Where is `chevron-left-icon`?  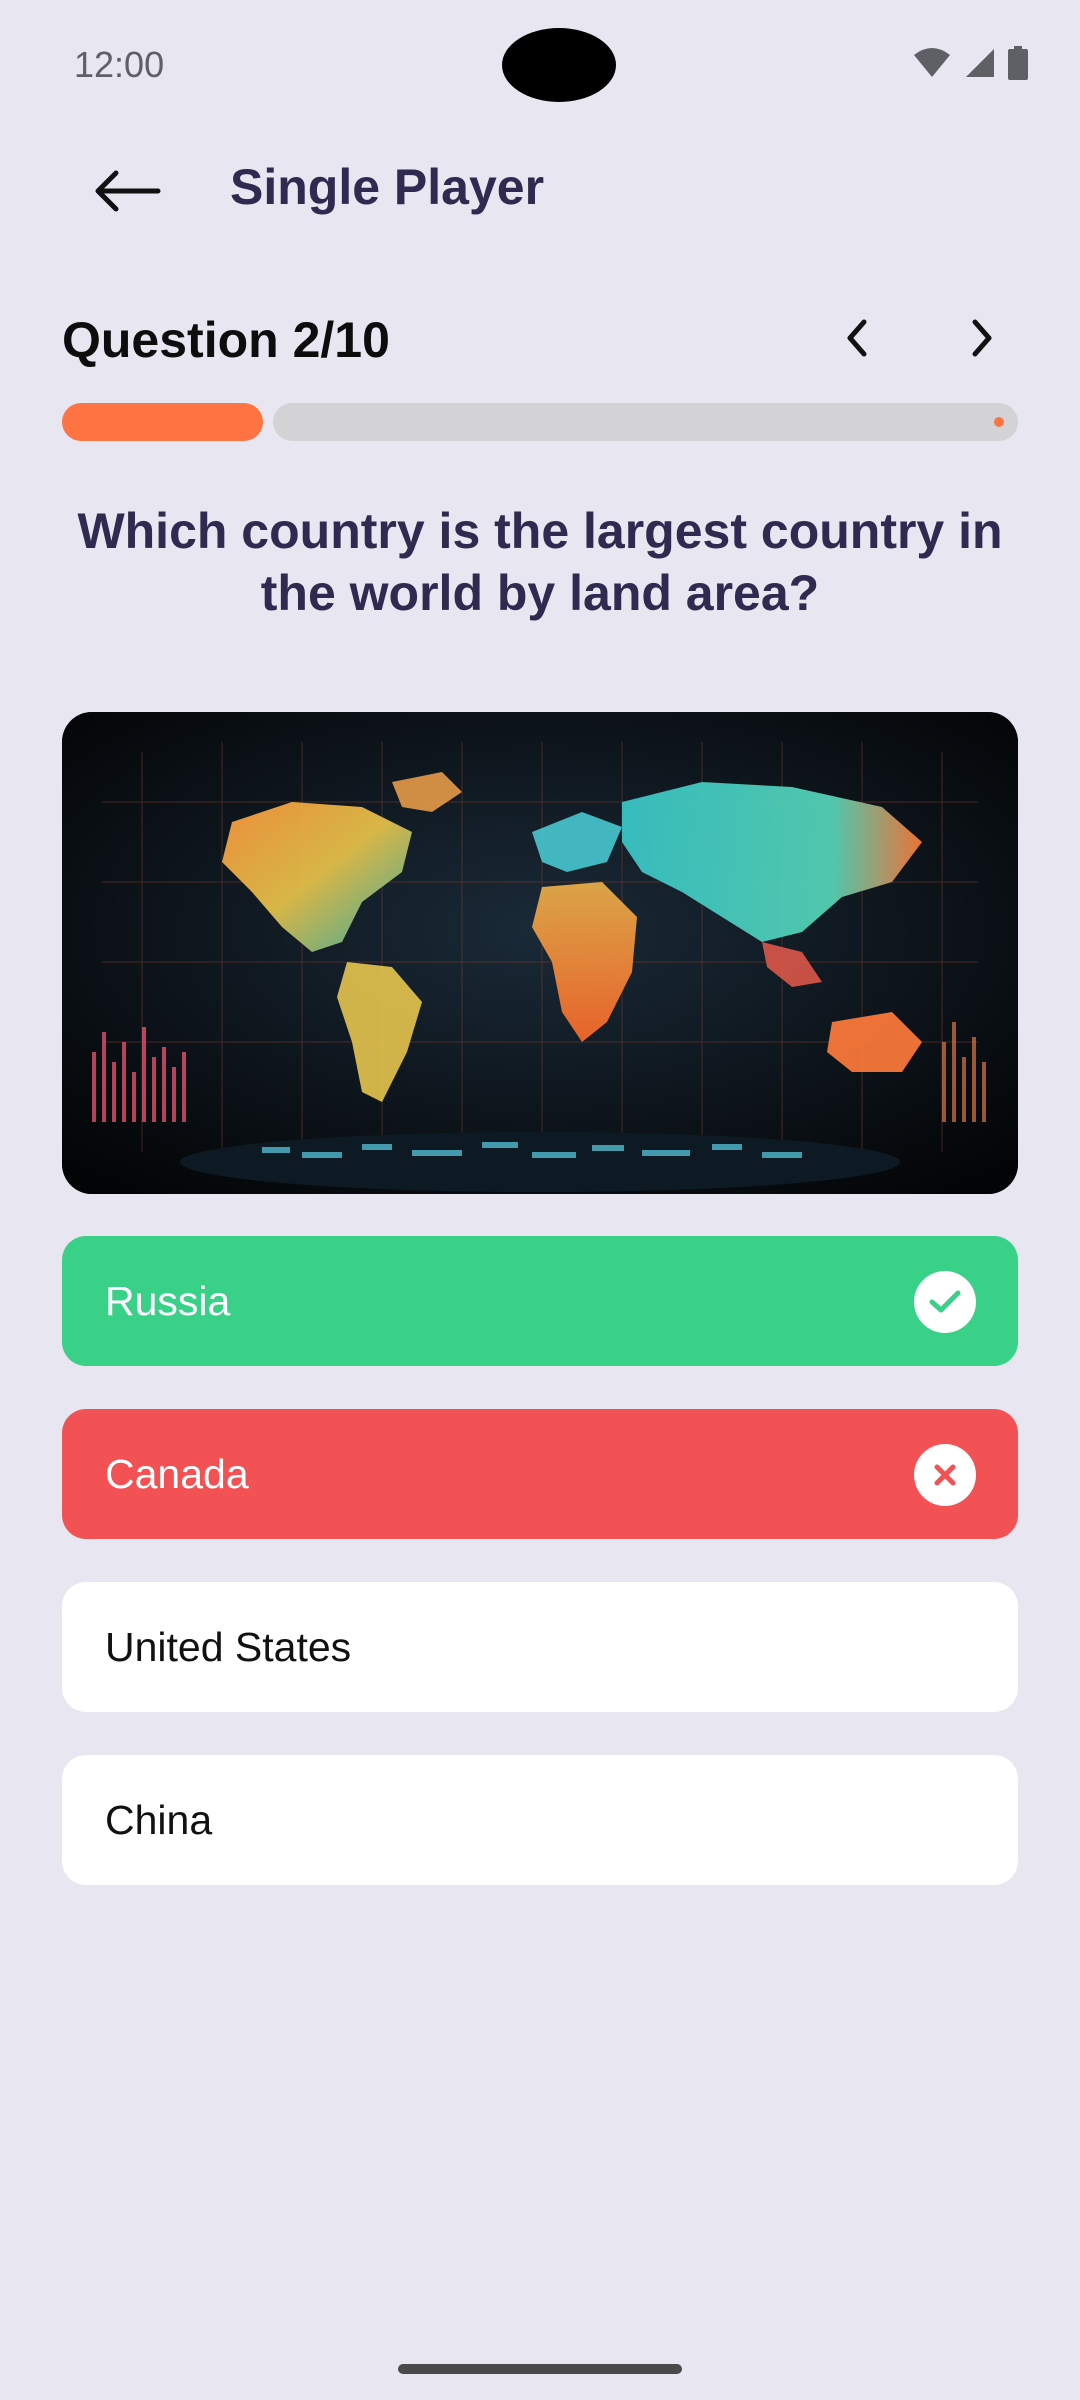 chevron-left-icon is located at coordinates (857, 340).